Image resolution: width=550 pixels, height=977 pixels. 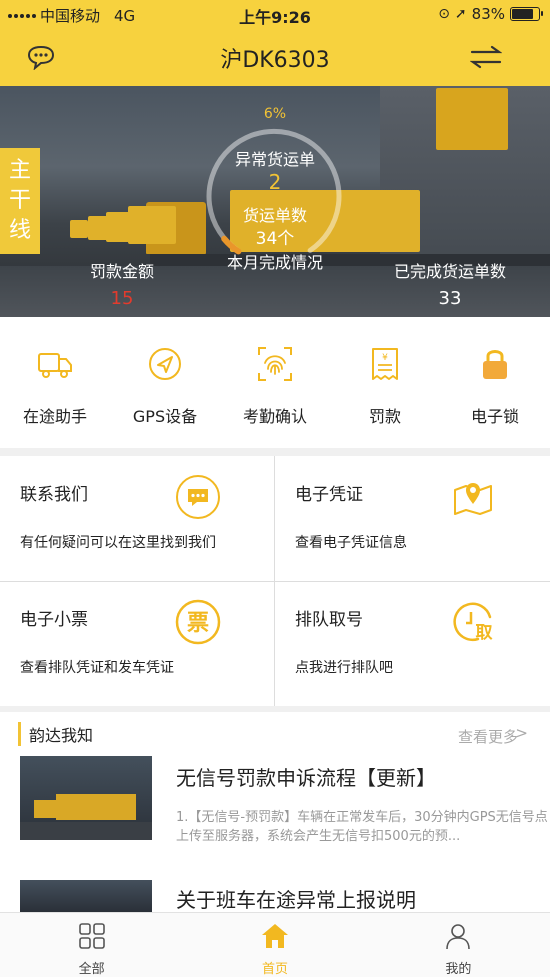 I want to click on grid-divider-horizontal, so click(x=275, y=581).